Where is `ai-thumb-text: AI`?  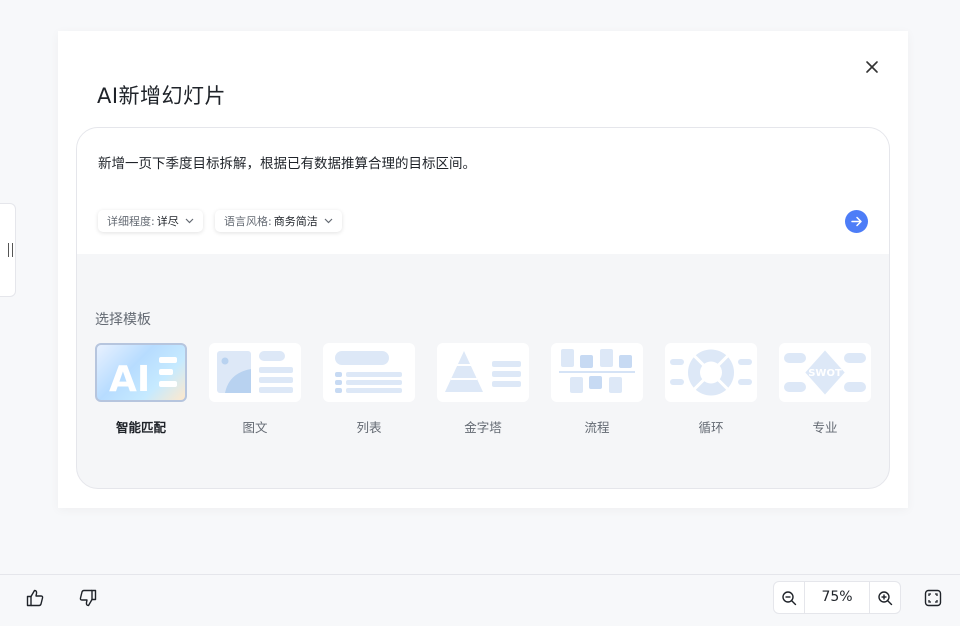 ai-thumb-text: AI is located at coordinates (129, 379).